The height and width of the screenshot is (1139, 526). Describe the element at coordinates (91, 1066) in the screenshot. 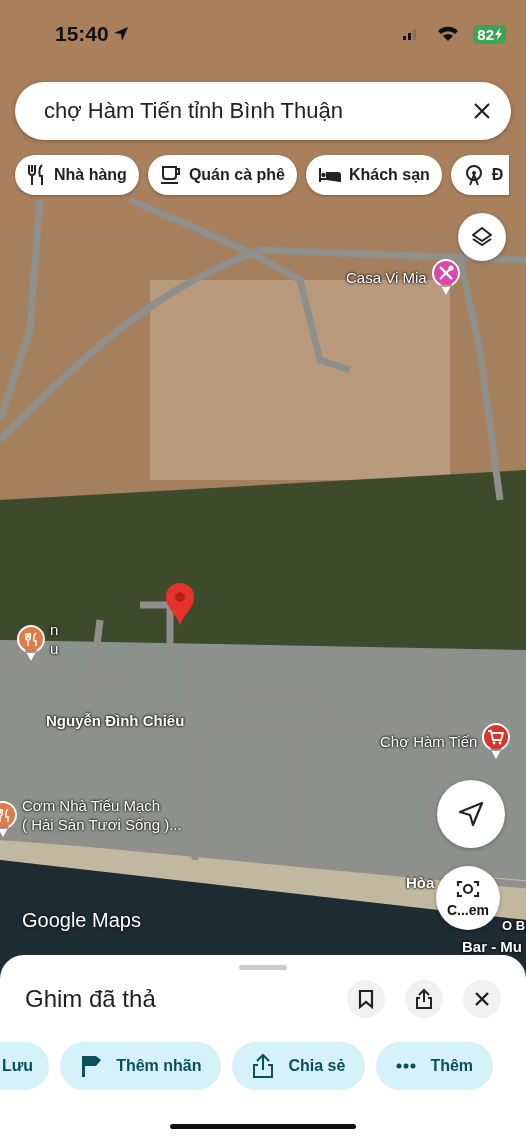

I see `flag-icon` at that location.